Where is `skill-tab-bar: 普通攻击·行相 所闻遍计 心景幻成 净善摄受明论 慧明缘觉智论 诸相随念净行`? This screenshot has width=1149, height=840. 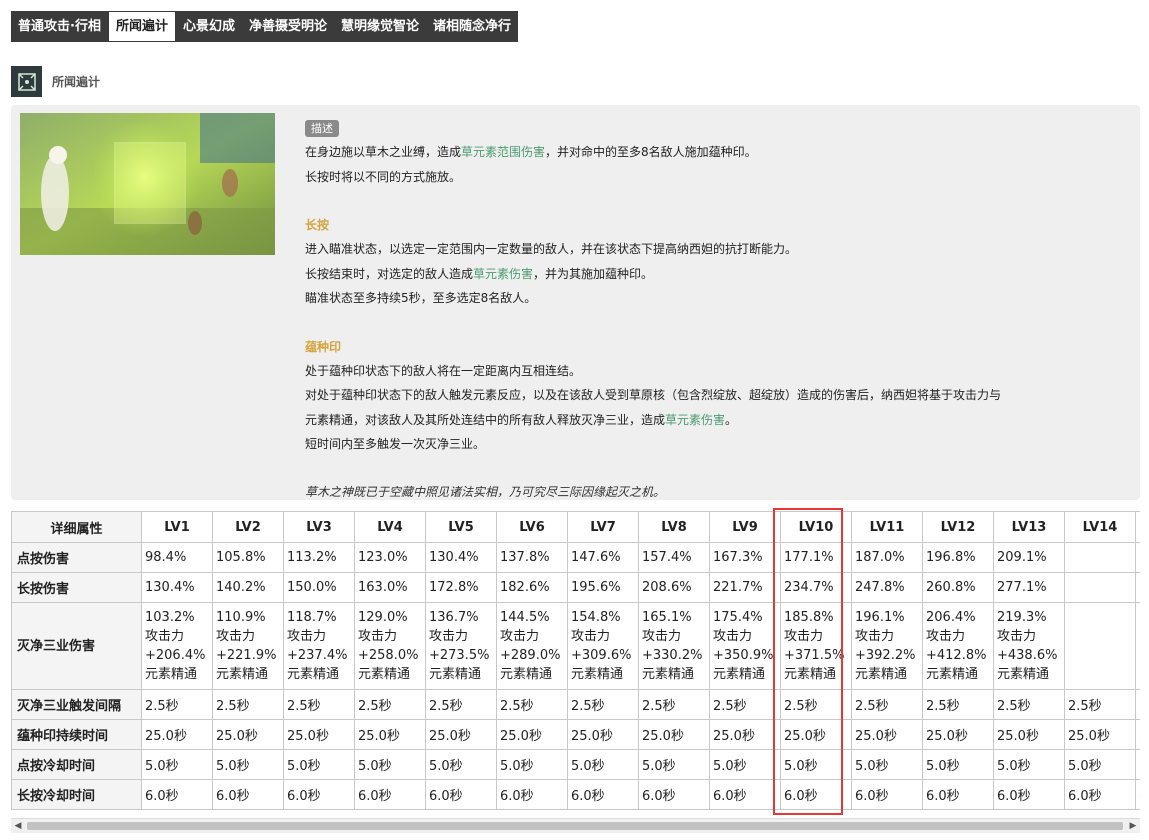 skill-tab-bar: 普通攻击·行相 所闻遍计 心景幻成 净善摄受明论 慧明缘觉智论 诸相随念净行 is located at coordinates (265, 26).